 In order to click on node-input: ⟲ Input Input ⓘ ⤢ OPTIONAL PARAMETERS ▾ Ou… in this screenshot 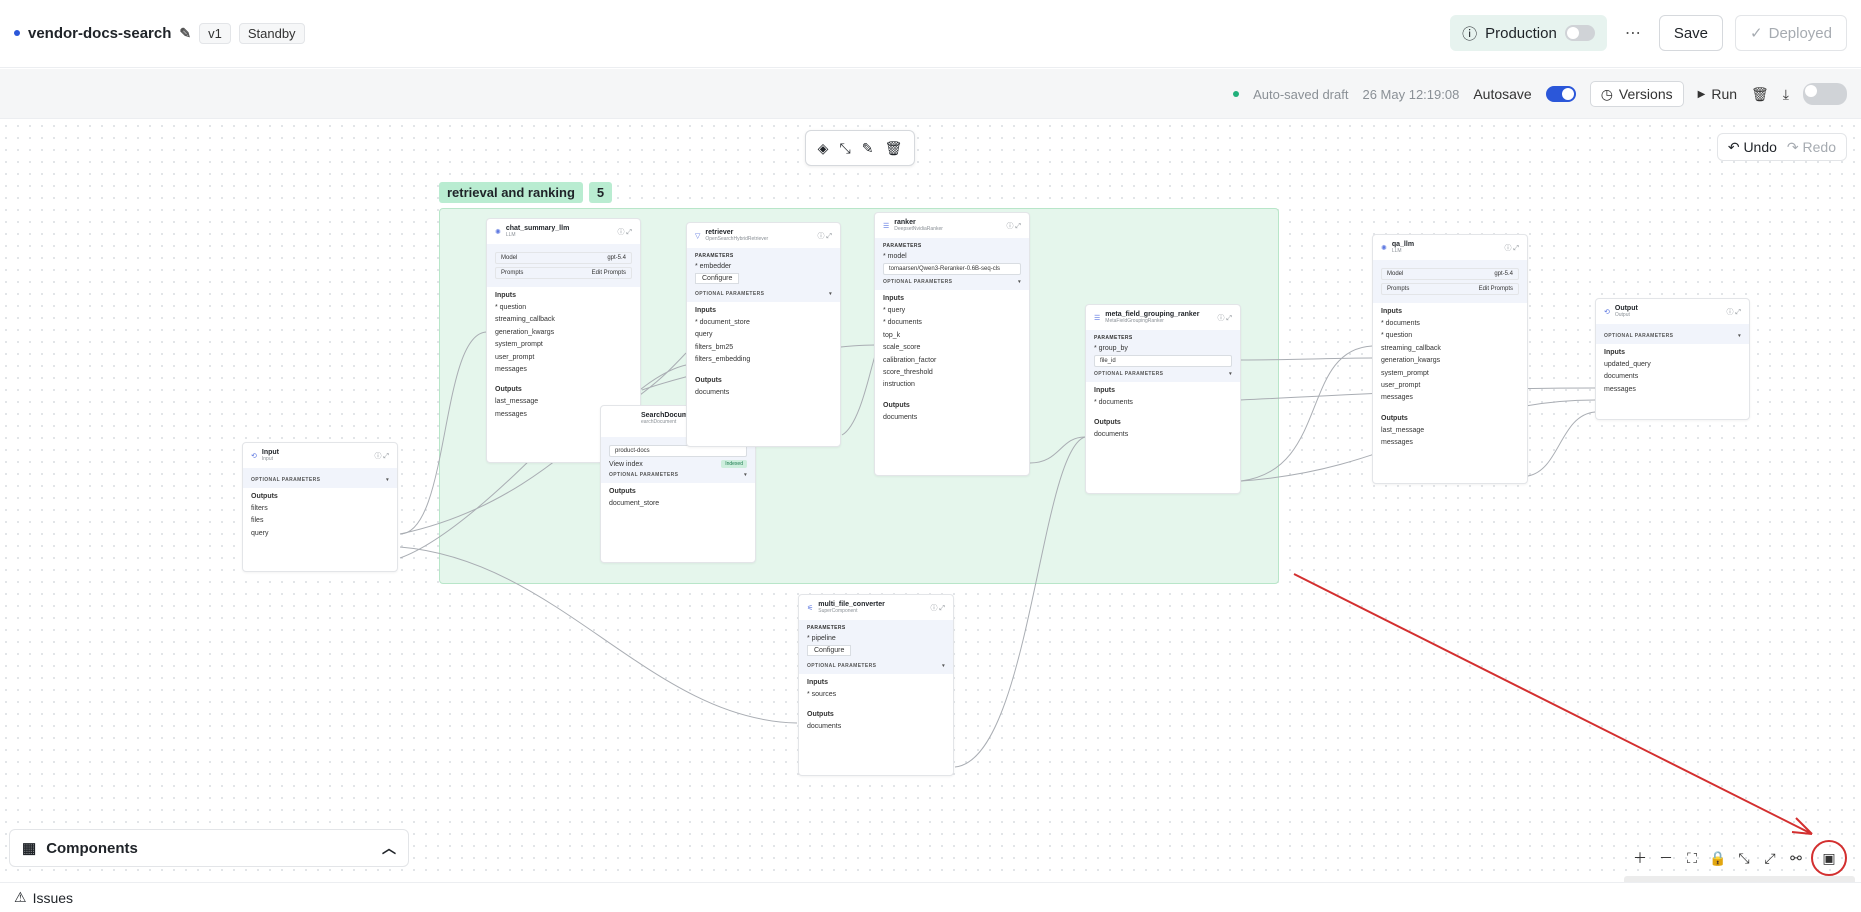, I will do `click(320, 507)`.